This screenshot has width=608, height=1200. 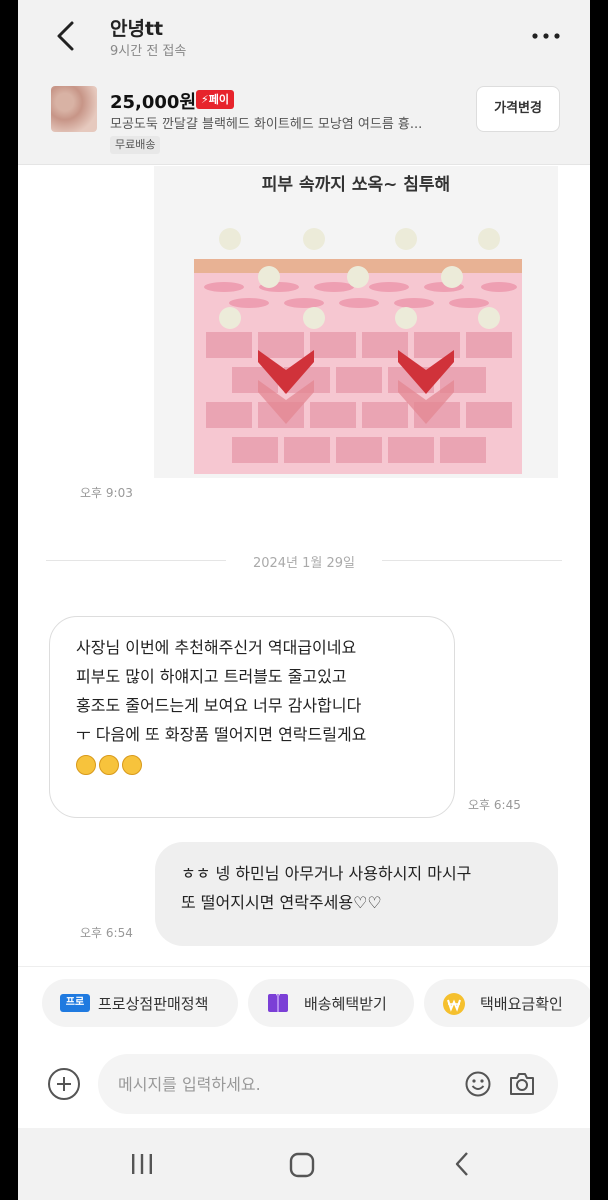 I want to click on message-line: 홍조도 줄어드는게 보여요 너무 감사합니다, so click(x=219, y=705).